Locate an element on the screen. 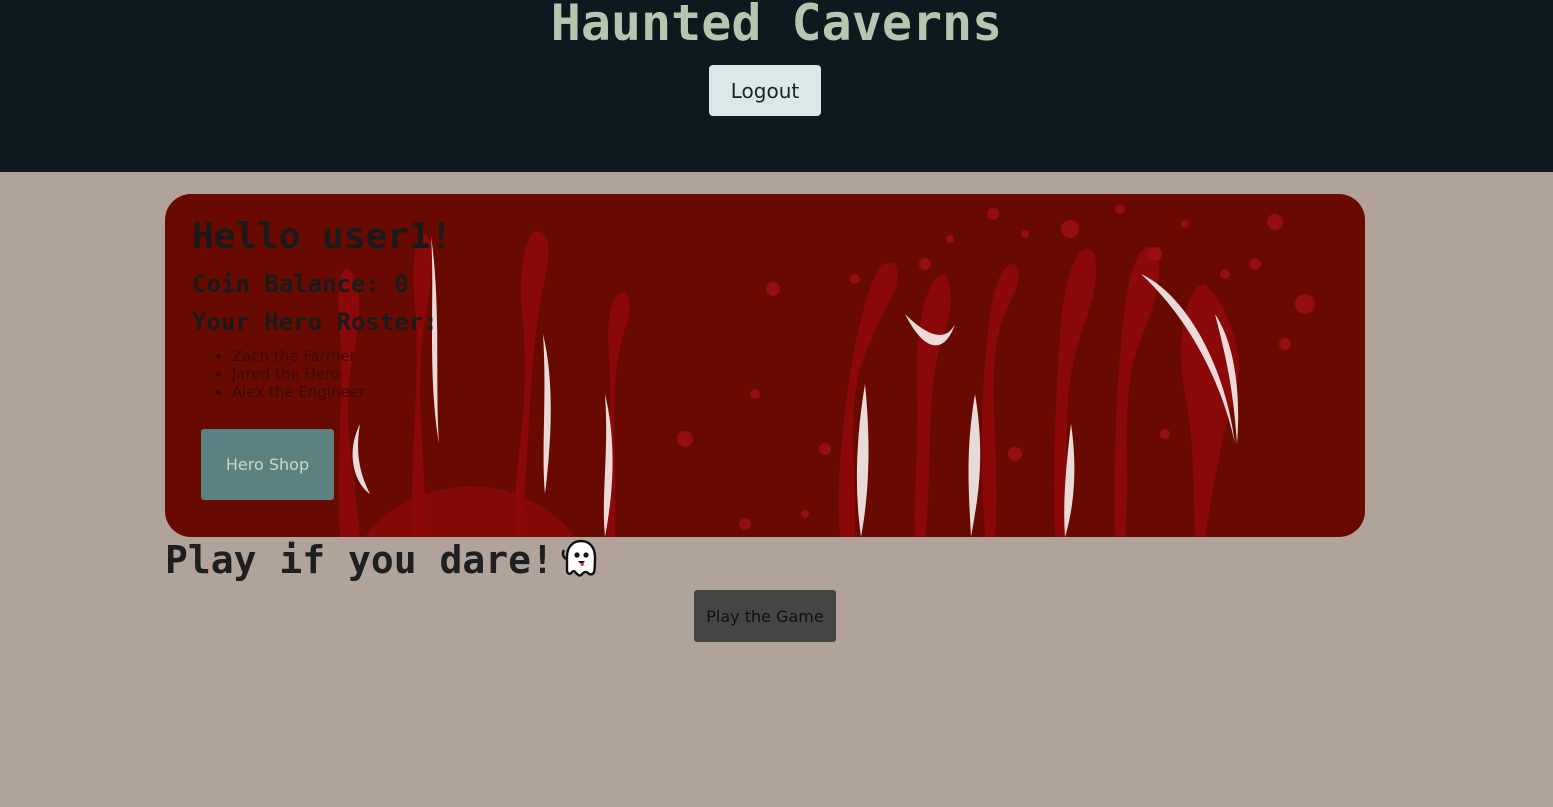 The width and height of the screenshot is (1553, 807). ghost-icon is located at coordinates (581, 562).